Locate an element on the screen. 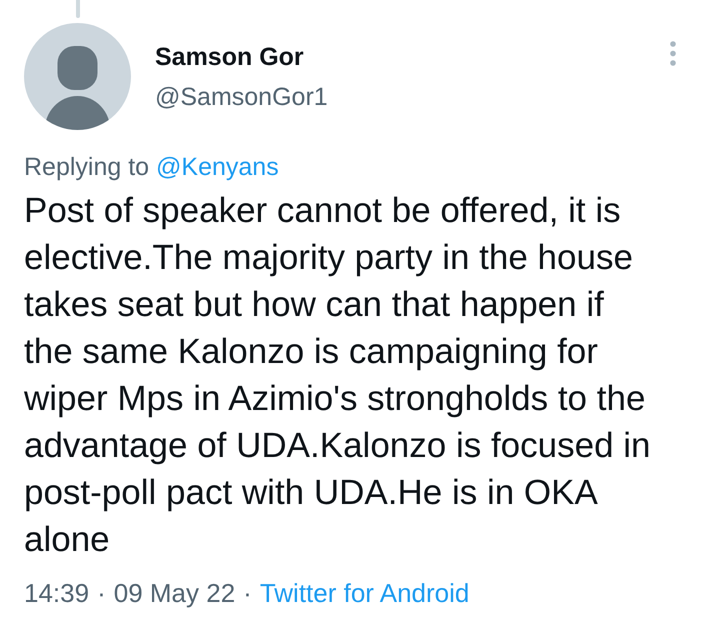 This screenshot has width=720, height=622. display-name: Samson Gor is located at coordinates (241, 57).